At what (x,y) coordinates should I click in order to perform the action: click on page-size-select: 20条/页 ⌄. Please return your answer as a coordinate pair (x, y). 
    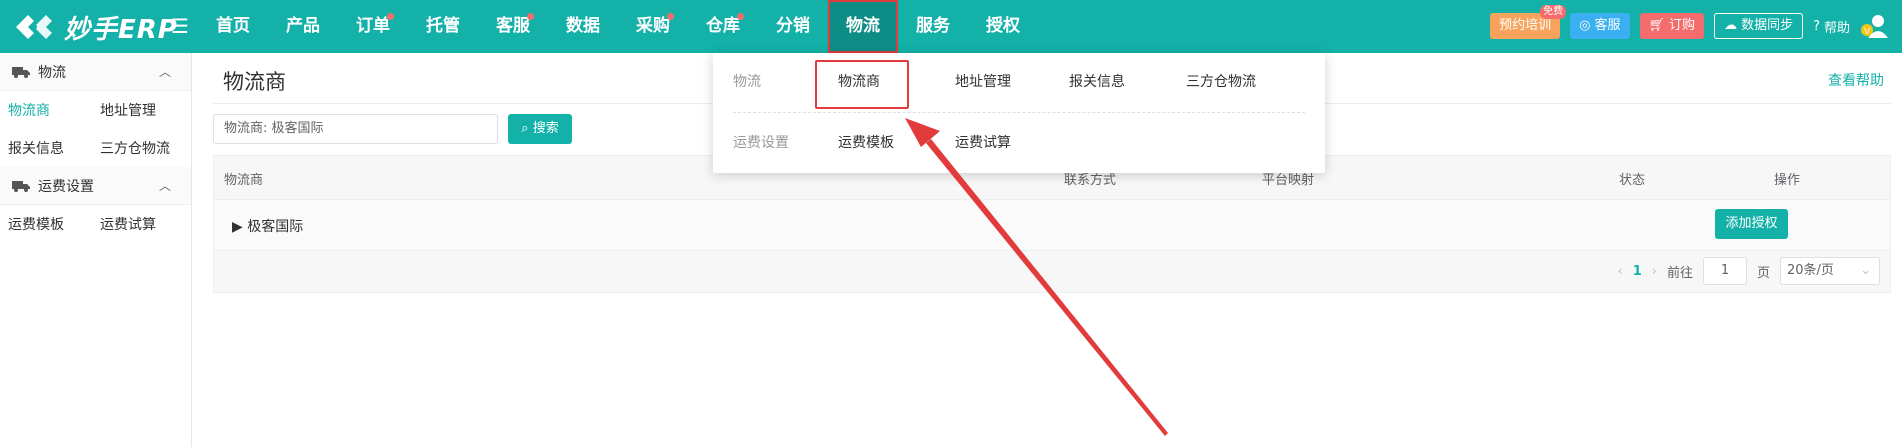
    Looking at the image, I should click on (1830, 271).